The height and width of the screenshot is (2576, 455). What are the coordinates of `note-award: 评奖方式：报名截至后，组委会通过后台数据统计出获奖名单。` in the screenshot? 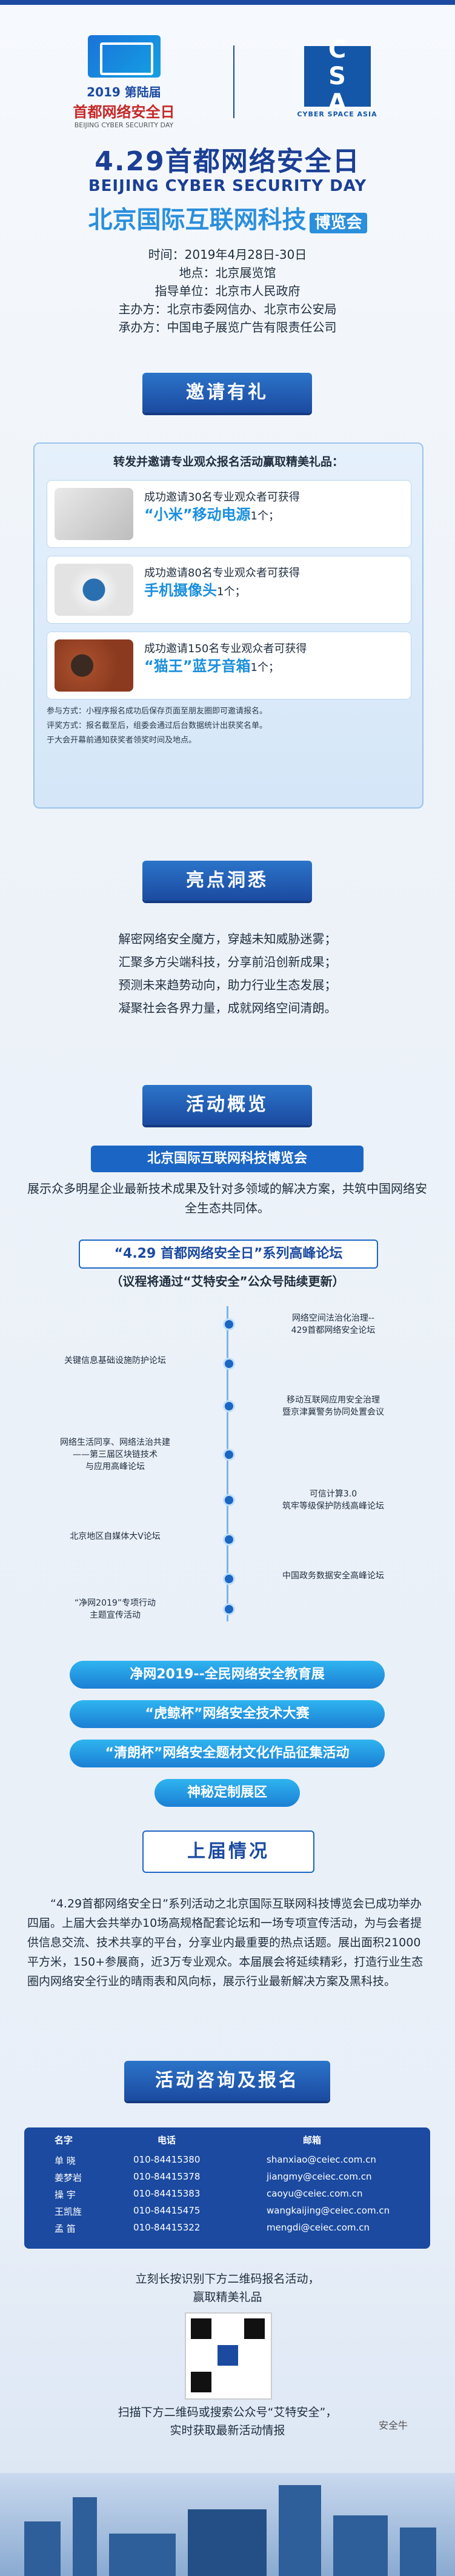 It's located at (157, 725).